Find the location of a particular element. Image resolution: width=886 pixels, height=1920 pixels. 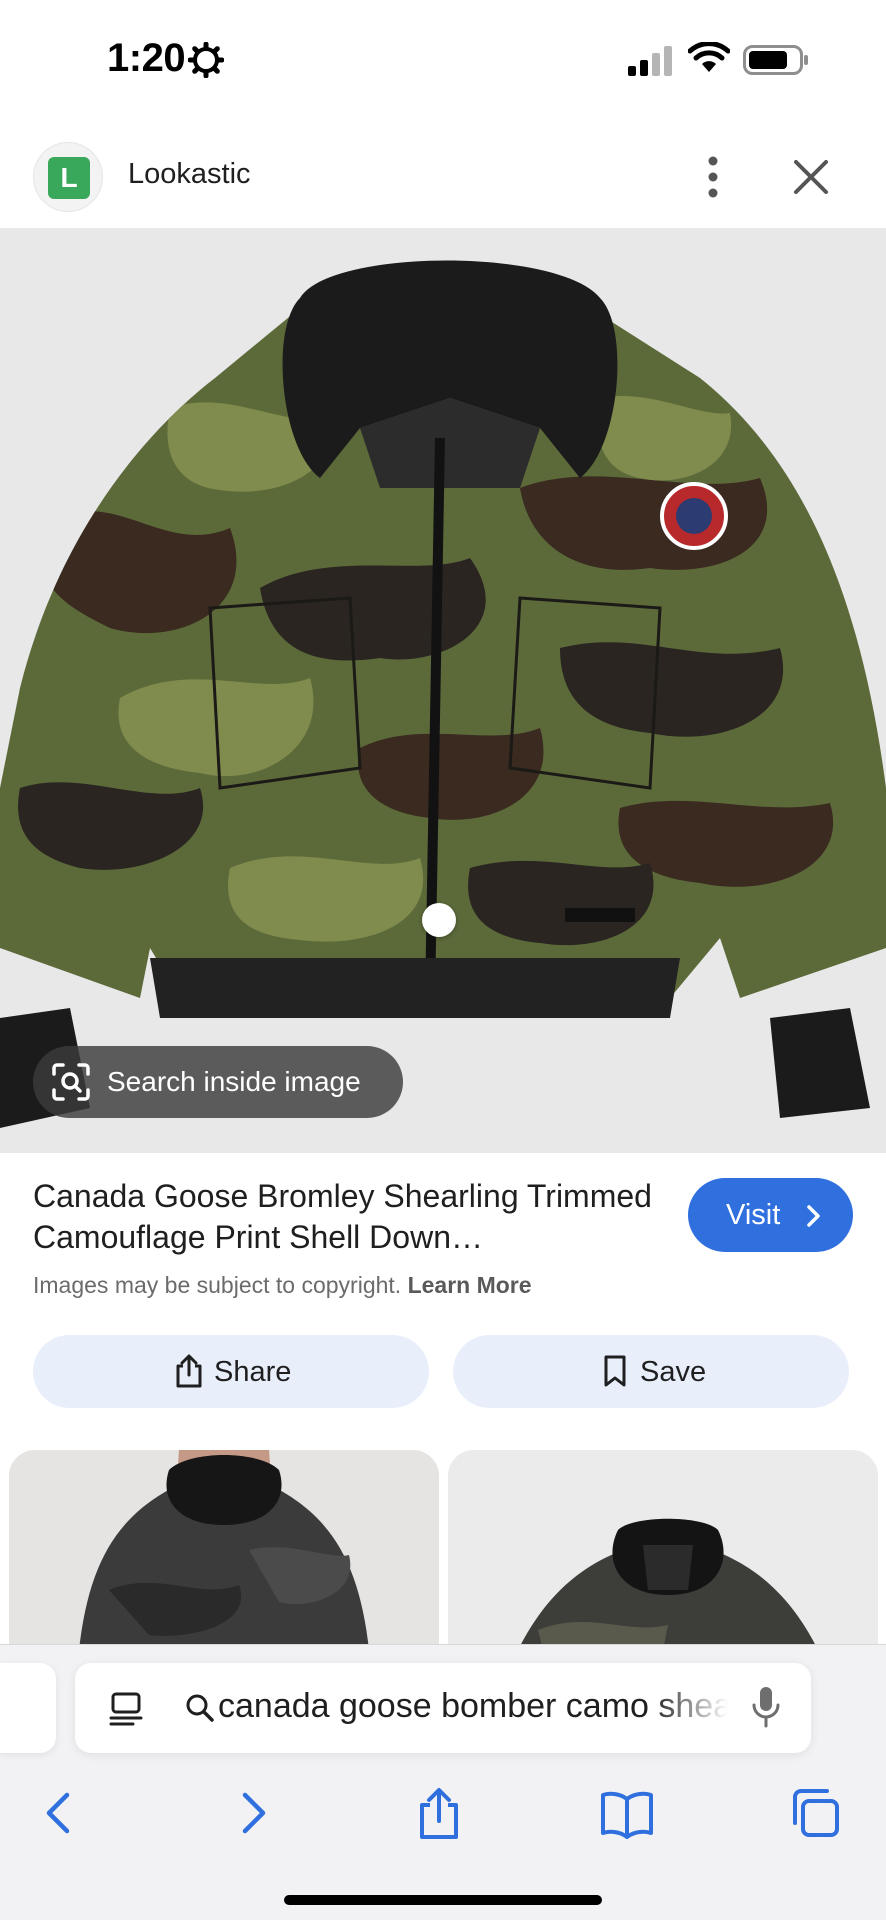

site-header: L Lookastic is located at coordinates (443, 179).